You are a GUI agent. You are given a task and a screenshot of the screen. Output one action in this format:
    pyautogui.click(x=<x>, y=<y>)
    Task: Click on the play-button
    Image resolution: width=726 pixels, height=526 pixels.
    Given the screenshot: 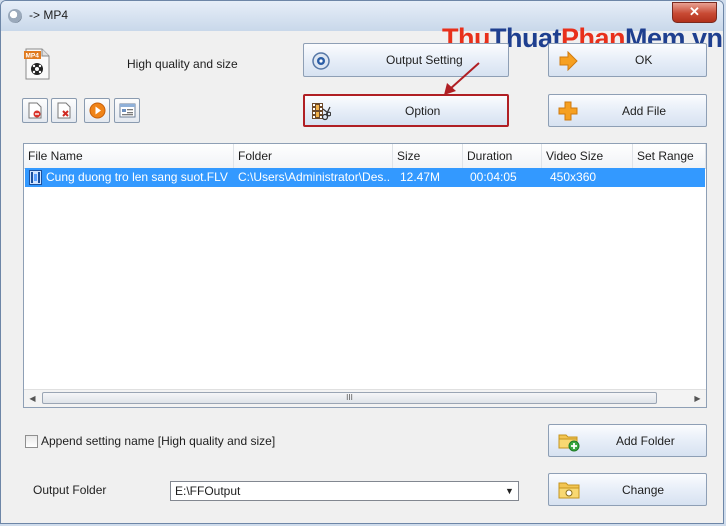 What is the action you would take?
    pyautogui.click(x=97, y=110)
    